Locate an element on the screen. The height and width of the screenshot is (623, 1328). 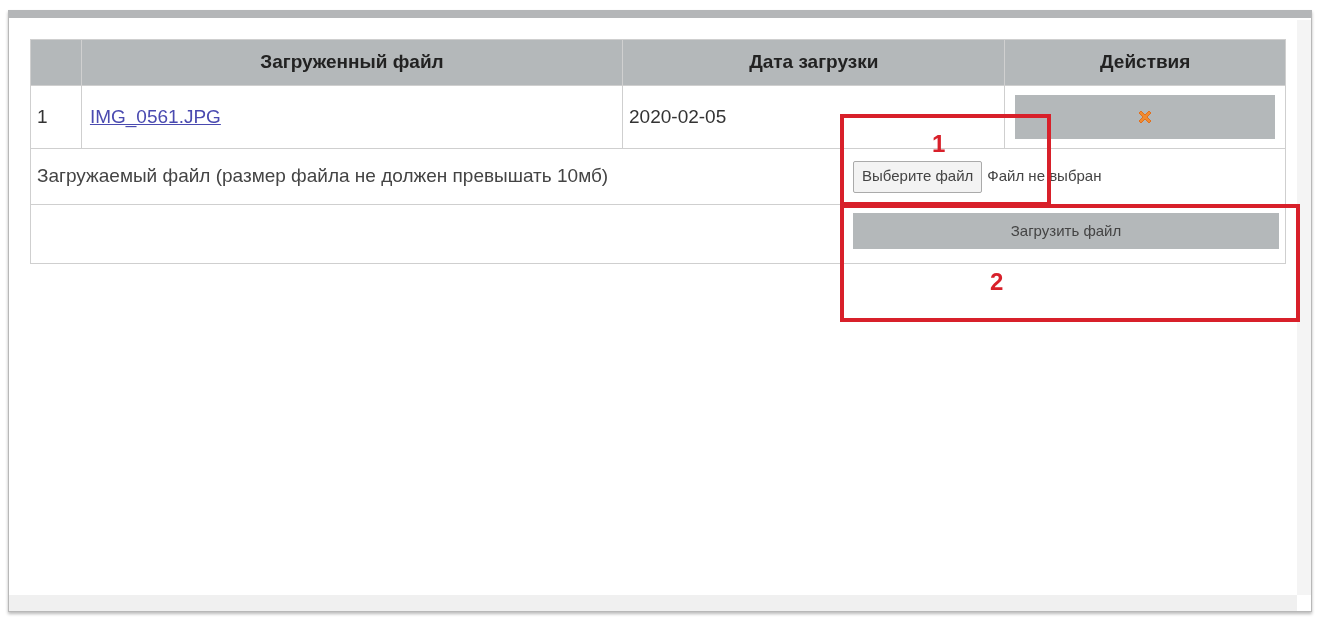
column-header: Дата загрузки is located at coordinates (814, 62).